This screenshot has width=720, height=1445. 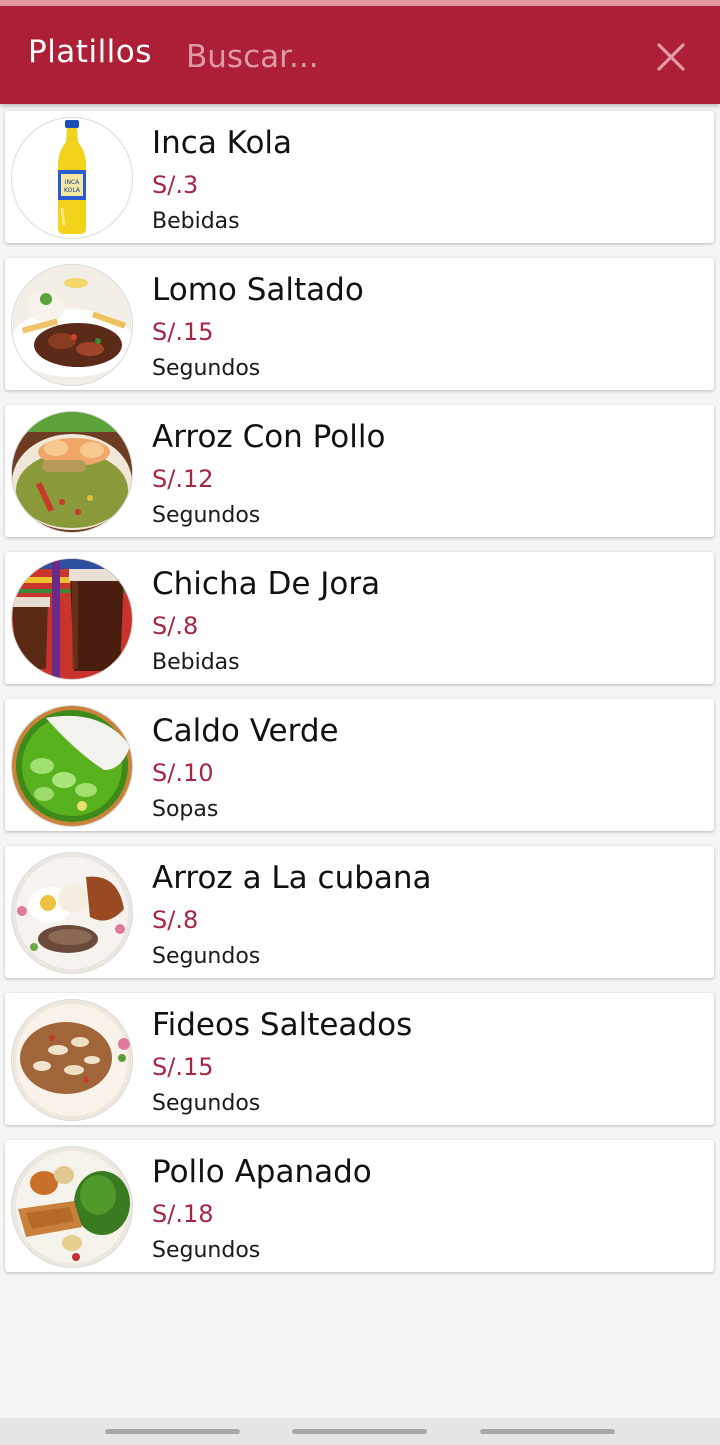 What do you see at coordinates (72, 190) in the screenshot?
I see `svg-text: KOLA` at bounding box center [72, 190].